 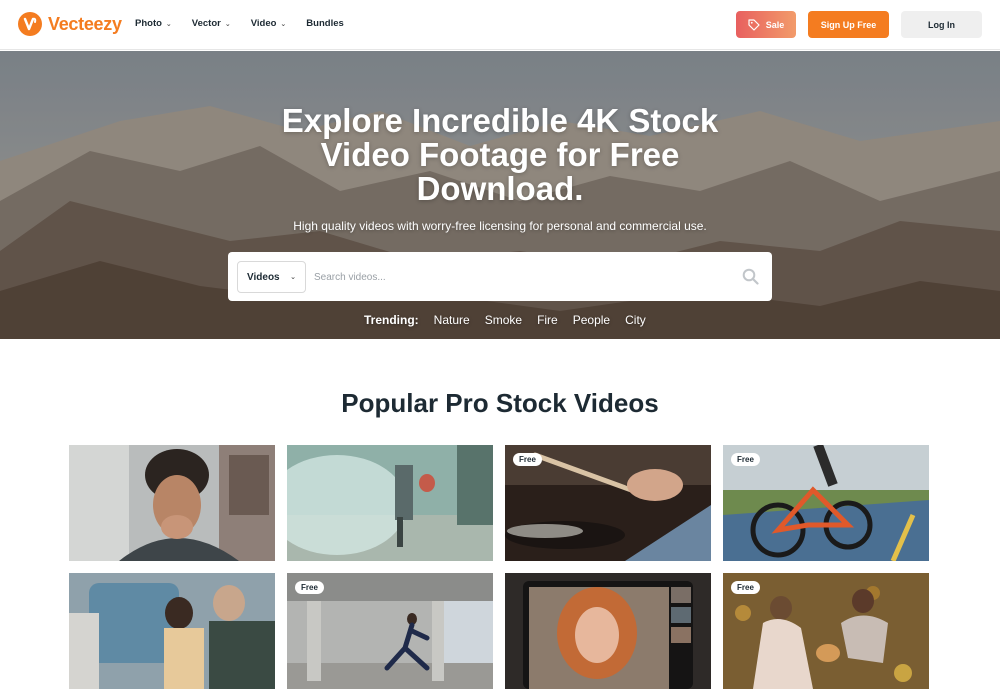 I want to click on search-bar: Videos ⌄, so click(x=500, y=276).